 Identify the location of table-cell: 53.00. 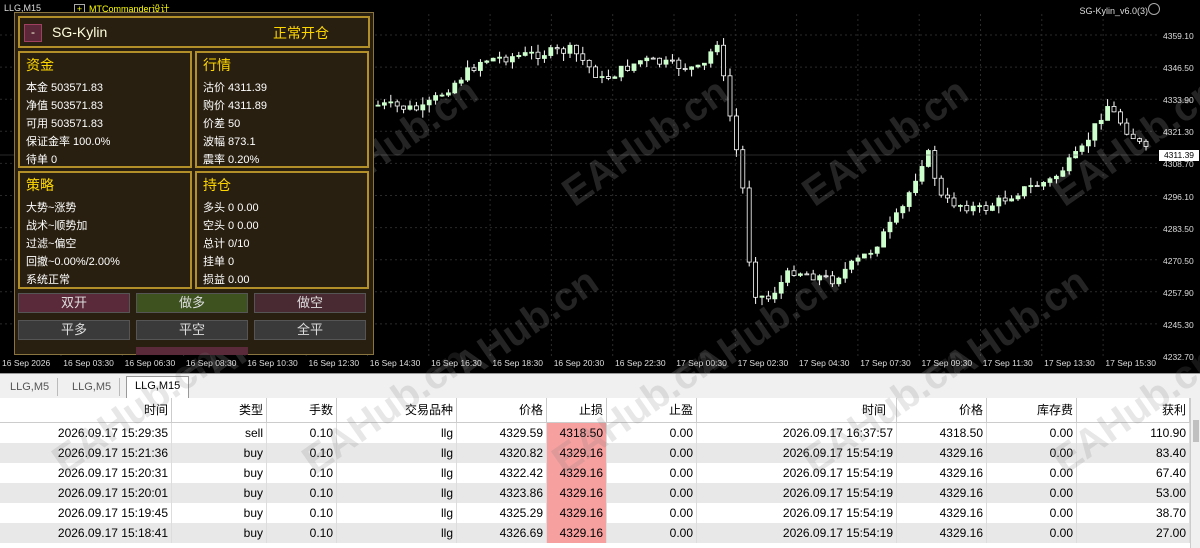
(1133, 493).